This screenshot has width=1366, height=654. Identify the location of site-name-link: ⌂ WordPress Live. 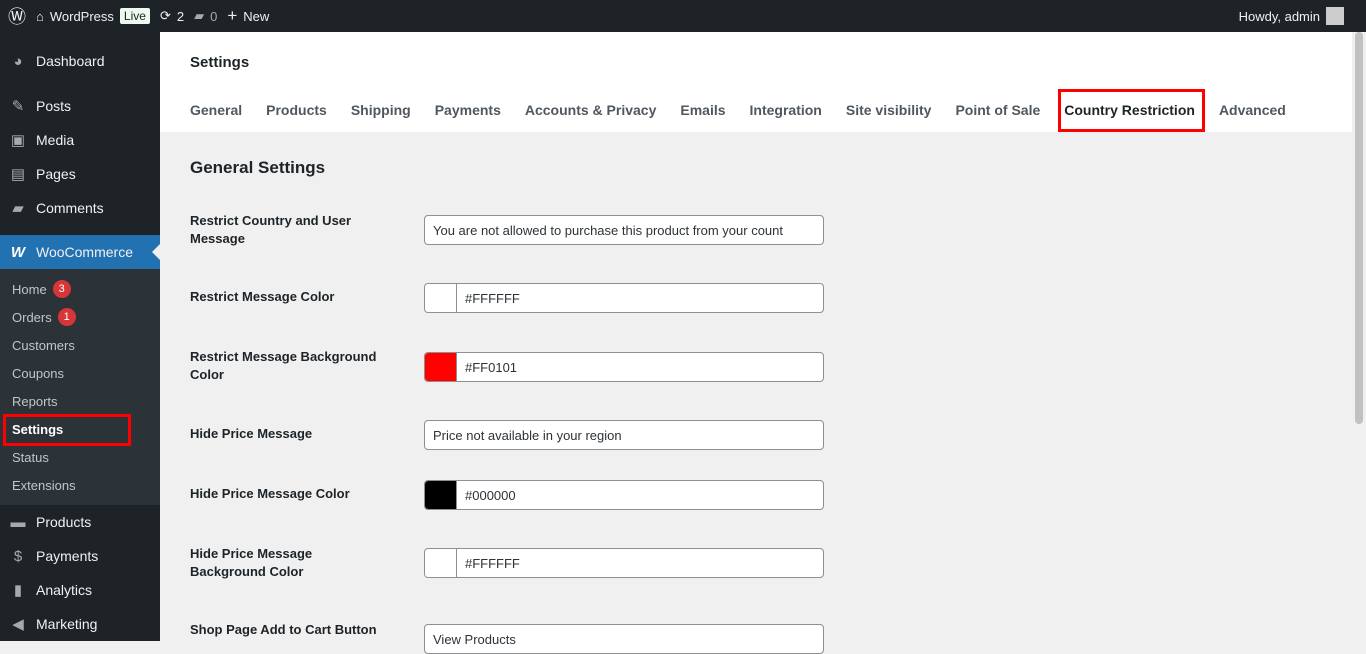
(93, 16).